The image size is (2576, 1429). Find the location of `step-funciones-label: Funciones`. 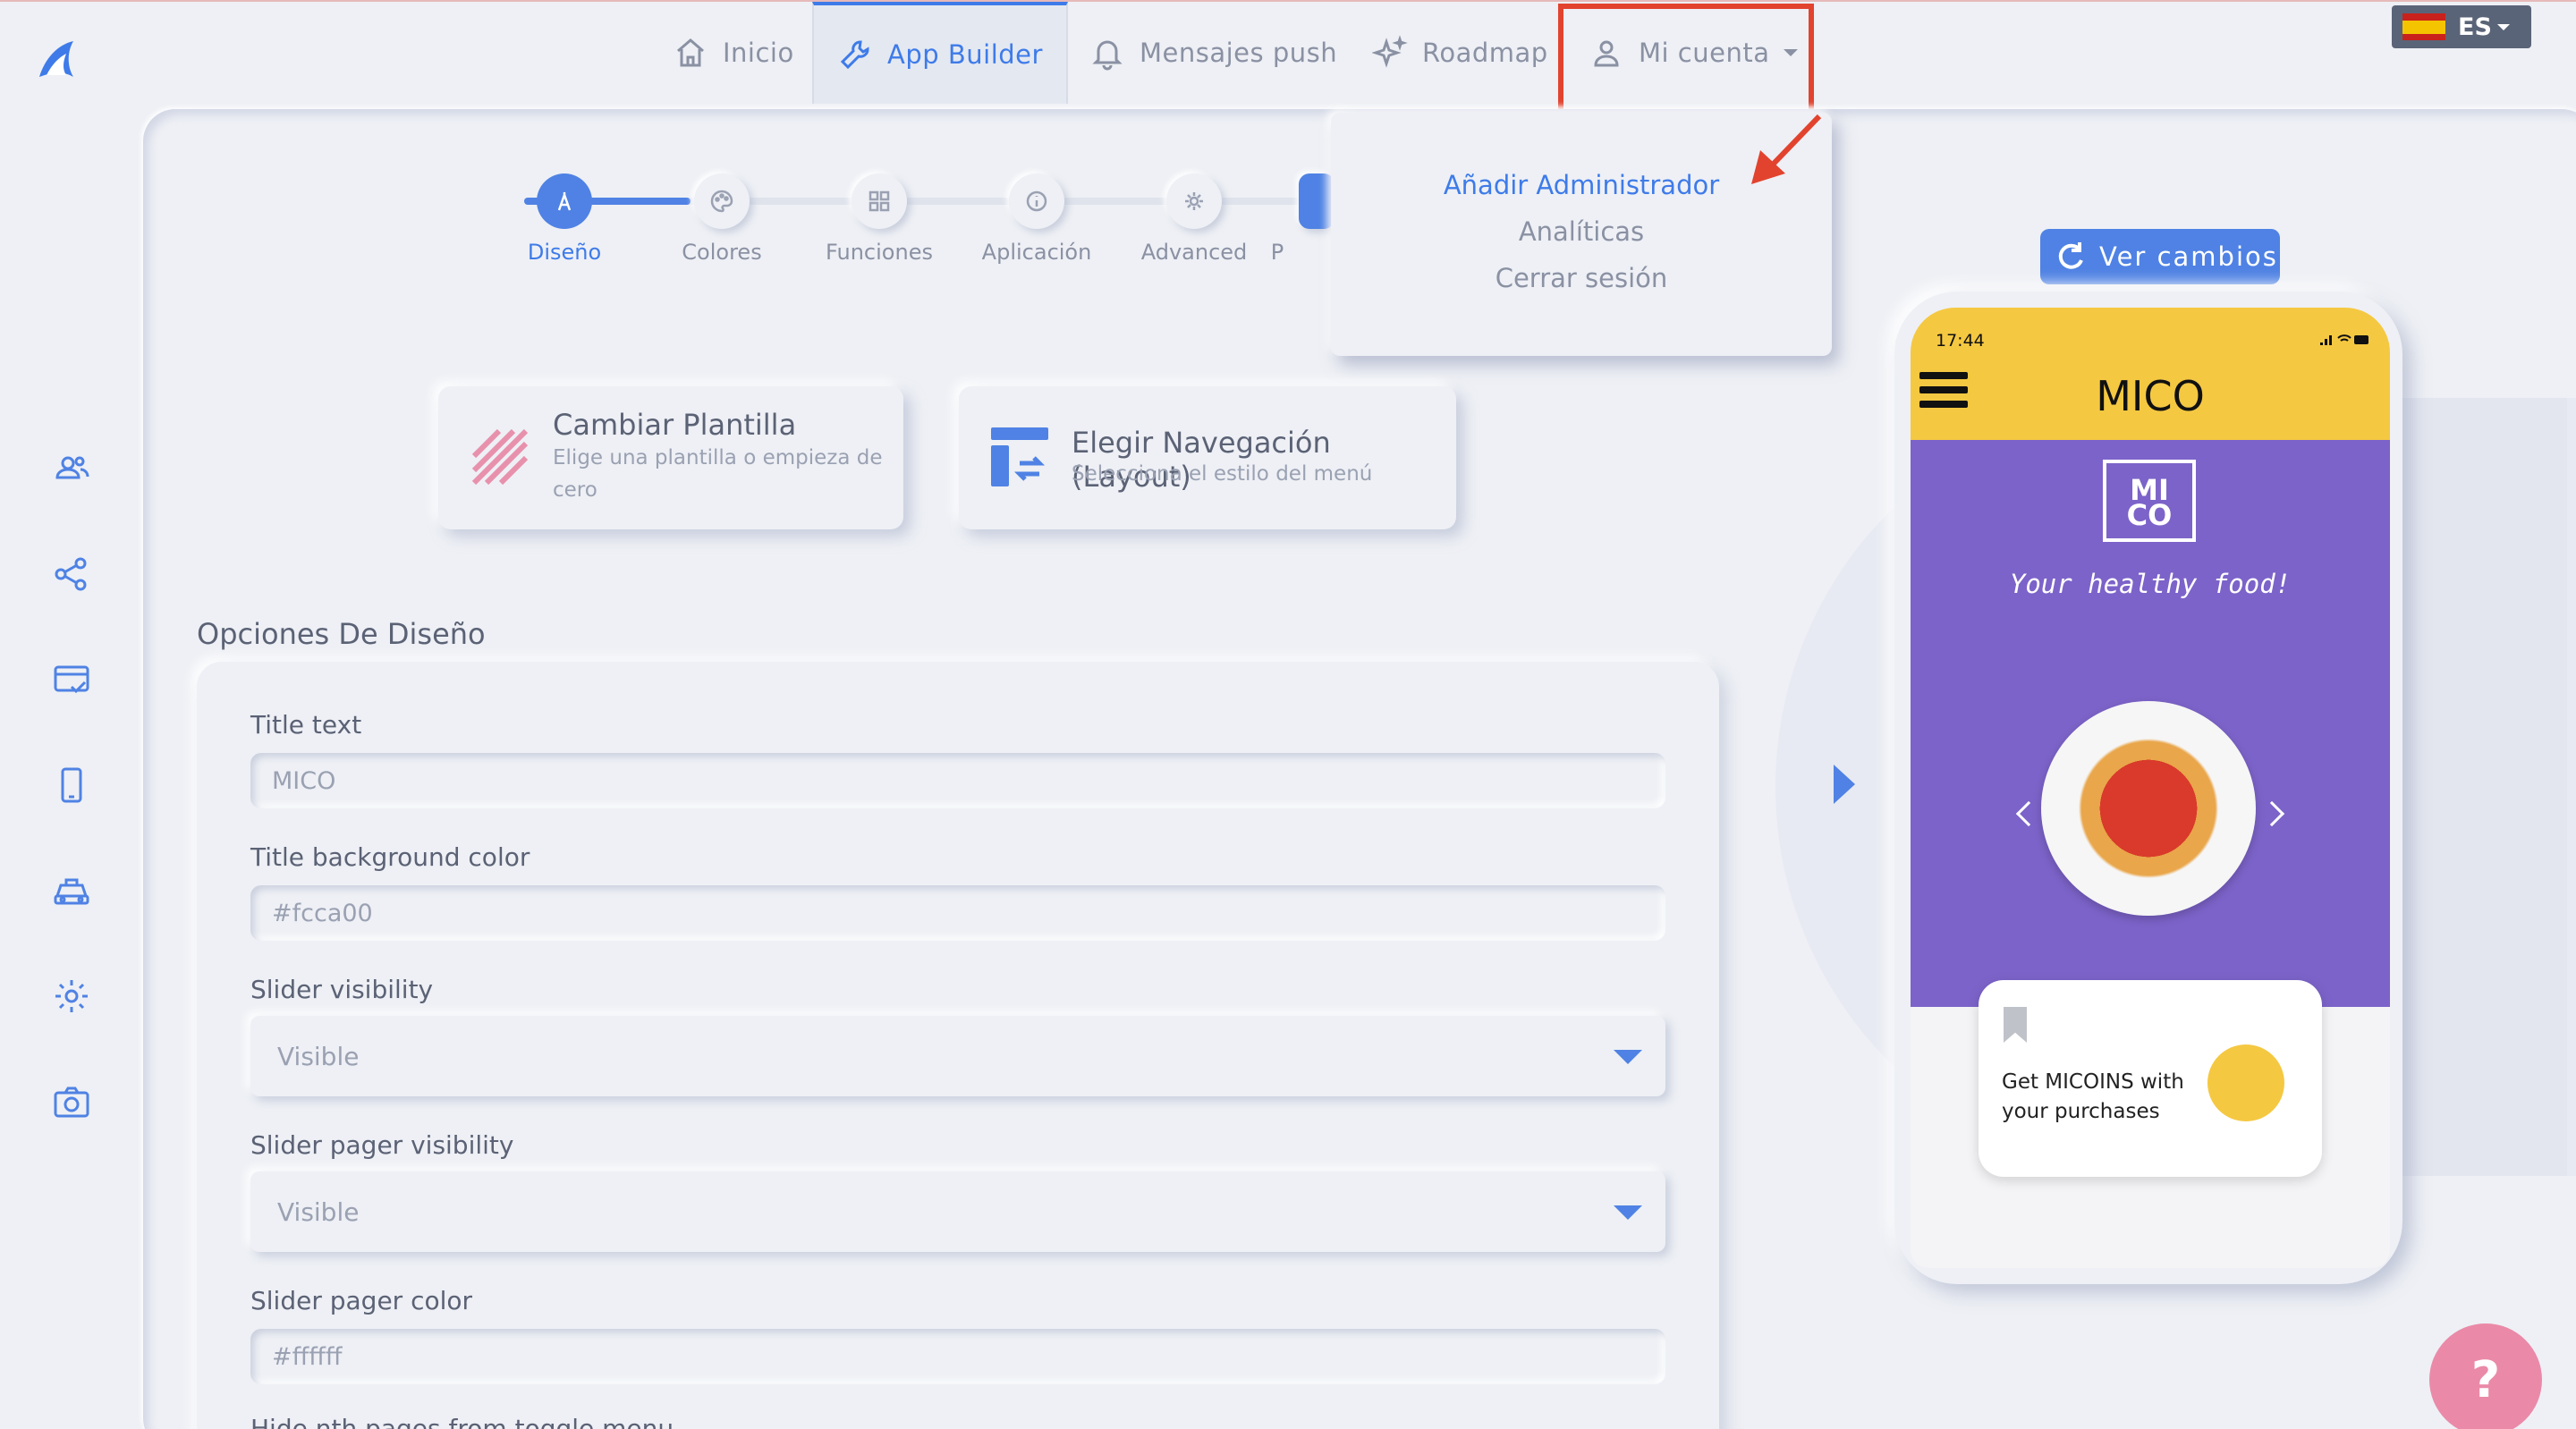

step-funciones-label: Funciones is located at coordinates (879, 253).